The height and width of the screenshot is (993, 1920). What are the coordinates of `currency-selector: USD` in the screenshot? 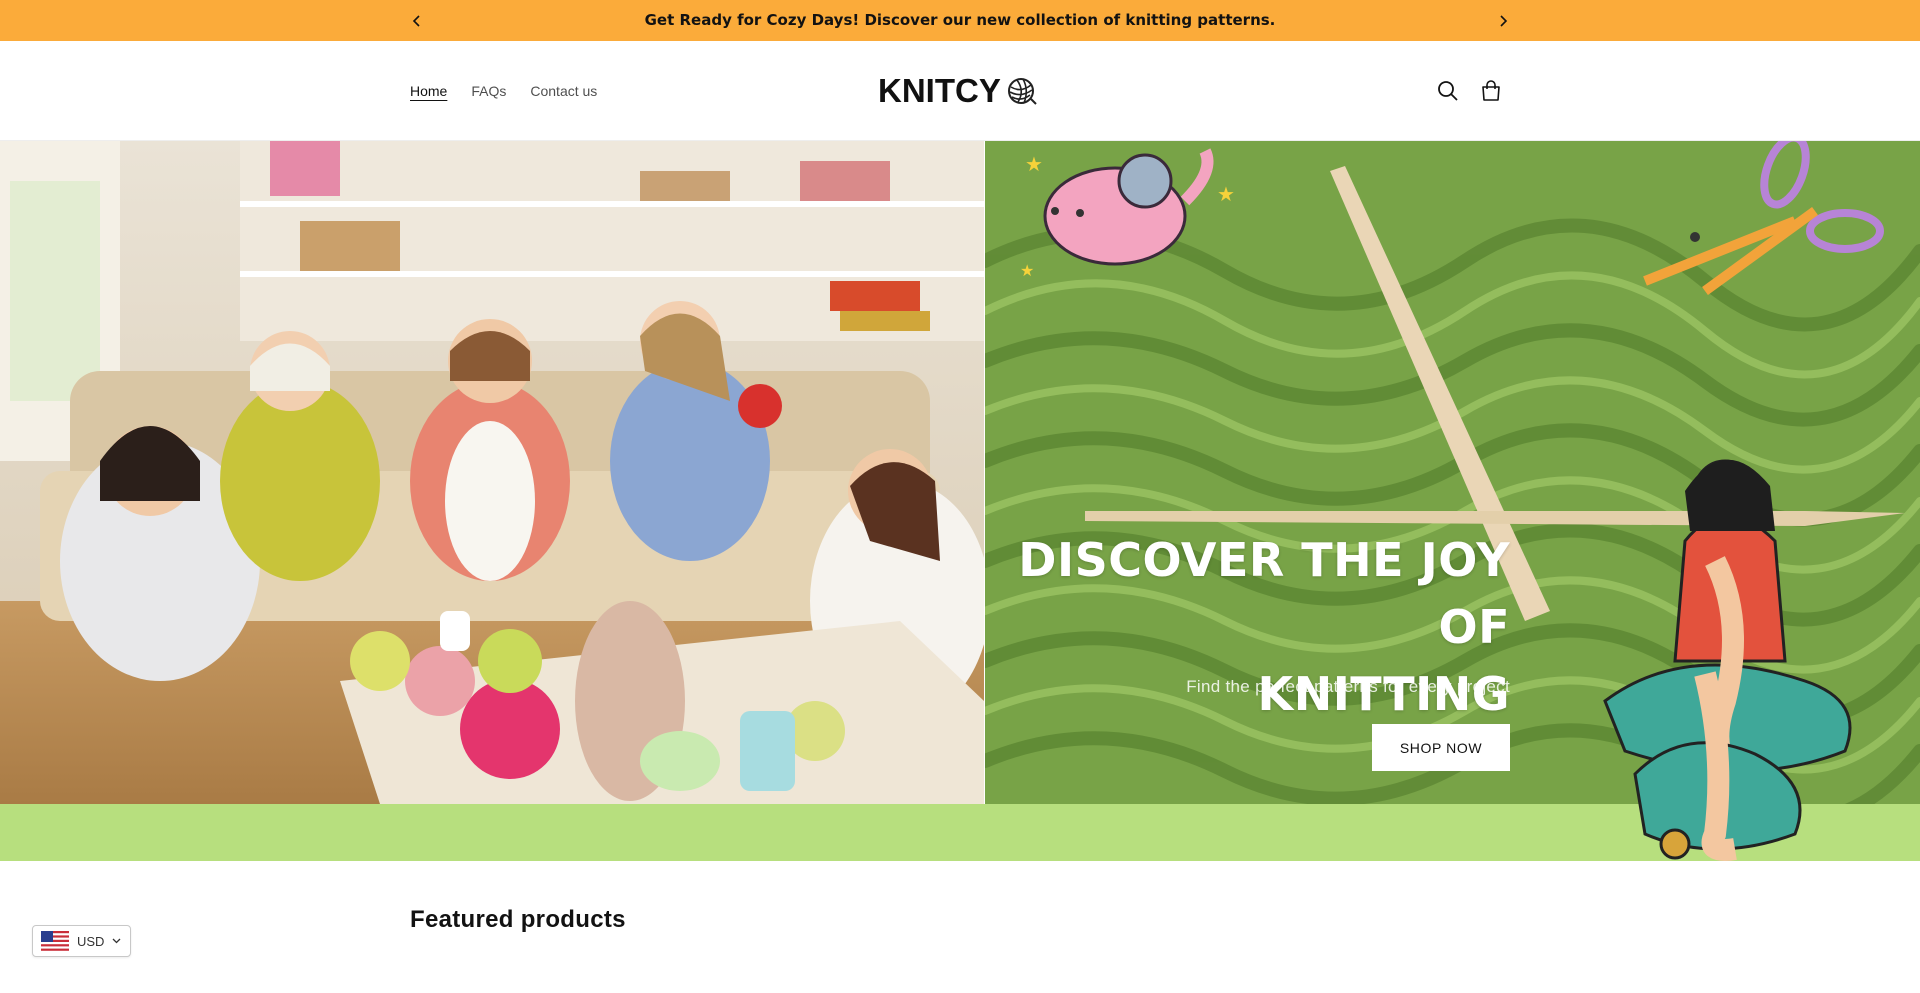 It's located at (81, 941).